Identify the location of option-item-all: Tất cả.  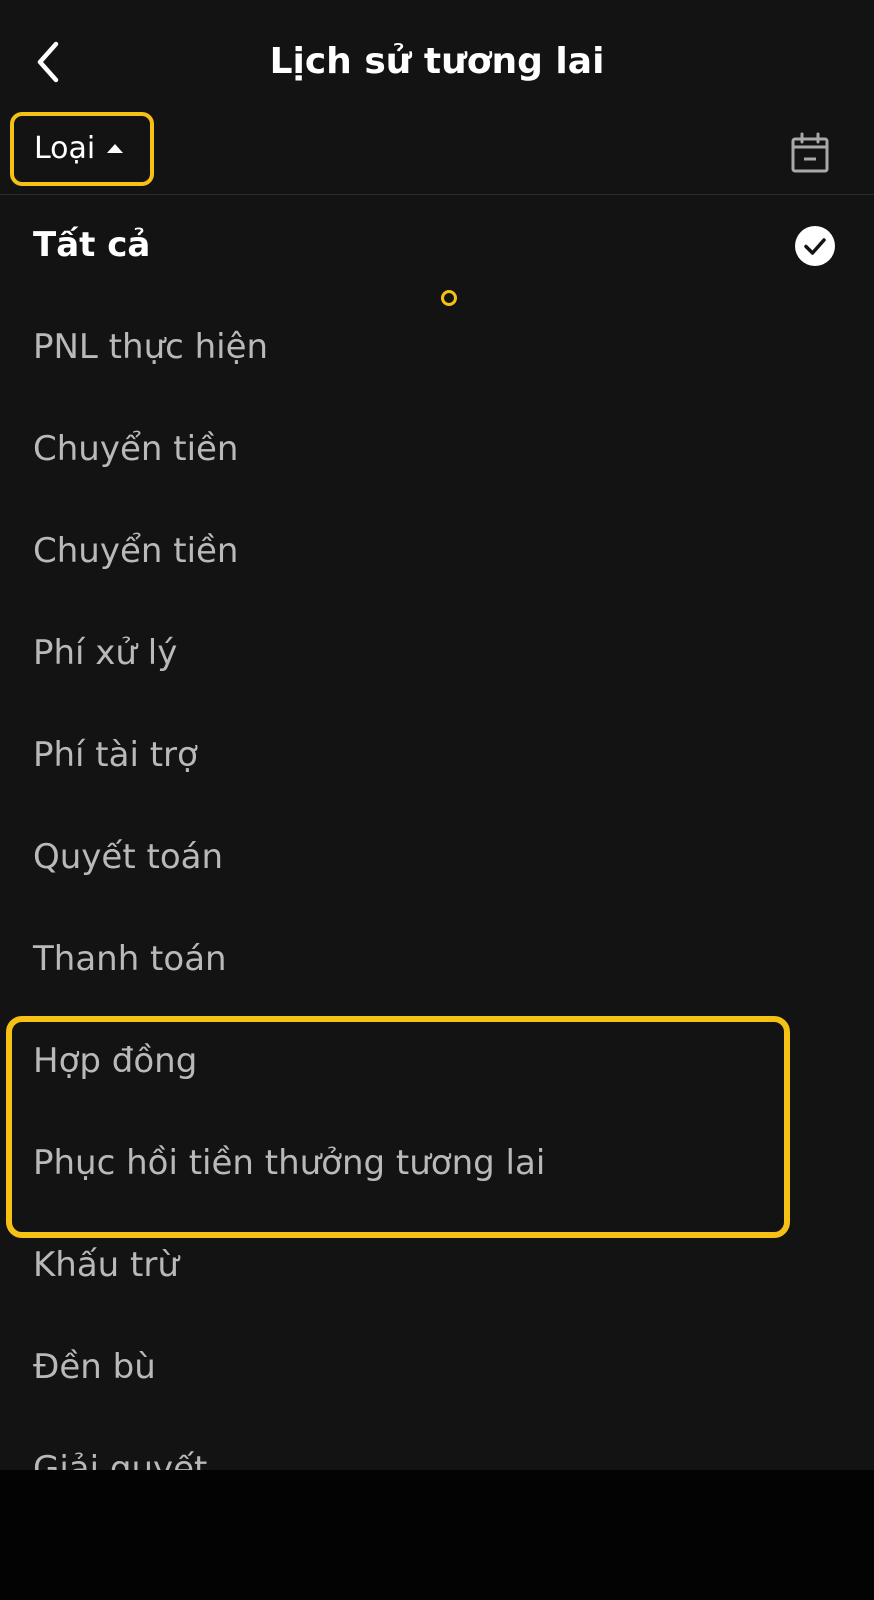
(437, 246).